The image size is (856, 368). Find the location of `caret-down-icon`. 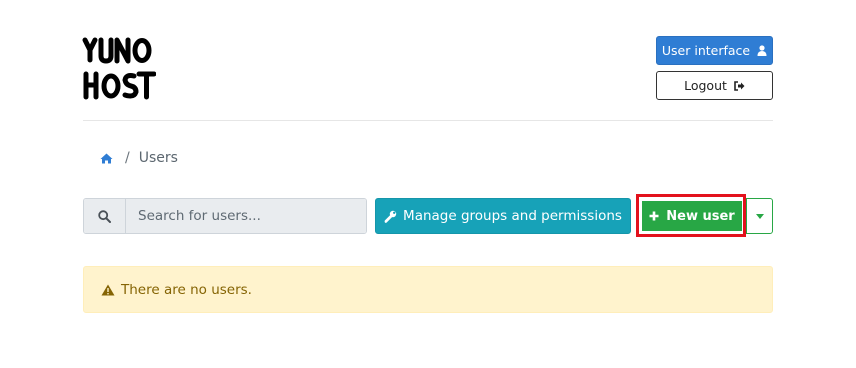

caret-down-icon is located at coordinates (759, 216).